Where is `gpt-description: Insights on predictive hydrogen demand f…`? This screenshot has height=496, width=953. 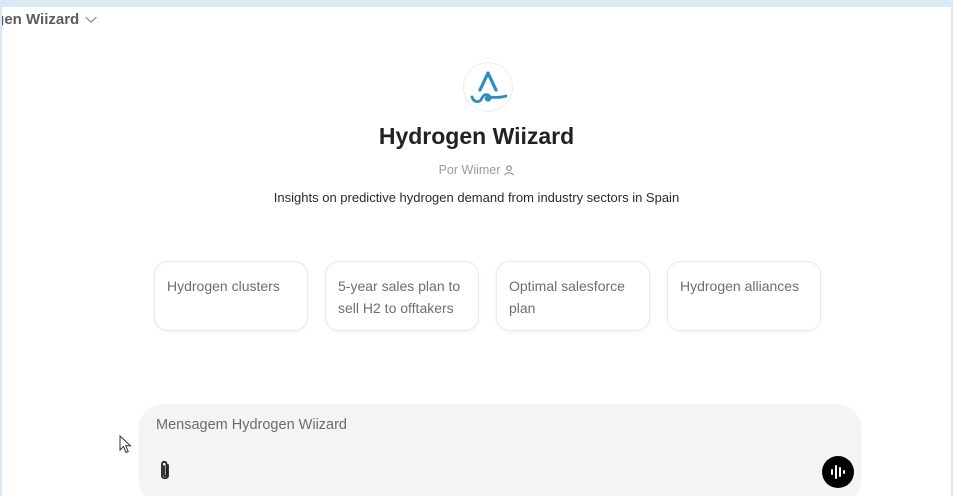 gpt-description: Insights on predictive hydrogen demand f… is located at coordinates (476, 197).